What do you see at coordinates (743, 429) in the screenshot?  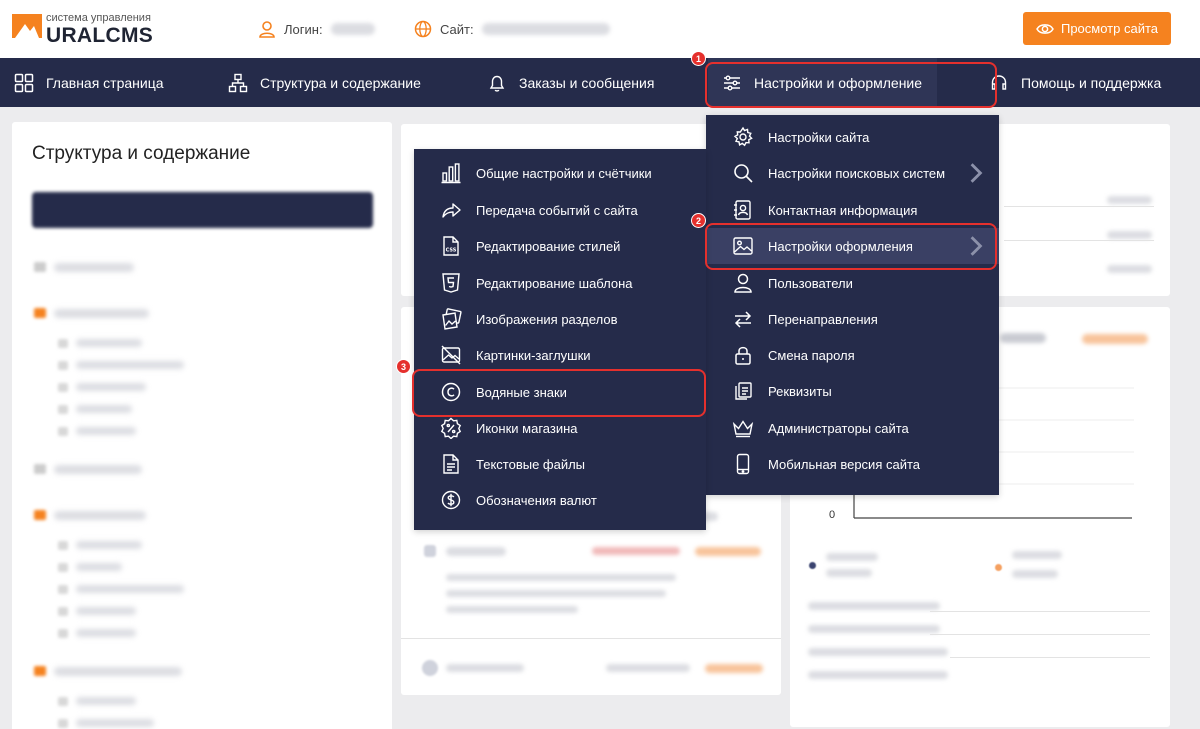 I see `crown-icon` at bounding box center [743, 429].